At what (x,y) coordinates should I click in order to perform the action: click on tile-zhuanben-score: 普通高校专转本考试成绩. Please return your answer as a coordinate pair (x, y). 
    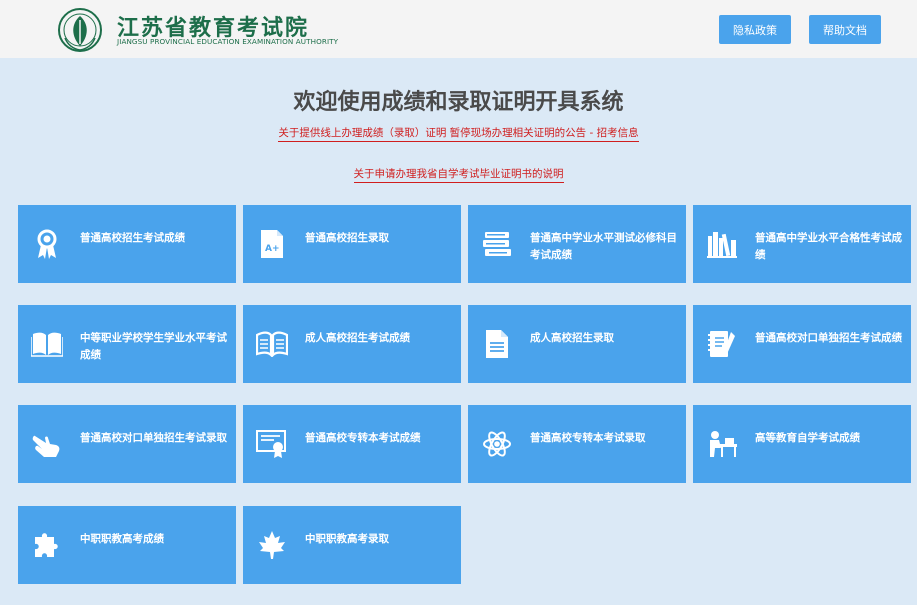
    Looking at the image, I should click on (352, 444).